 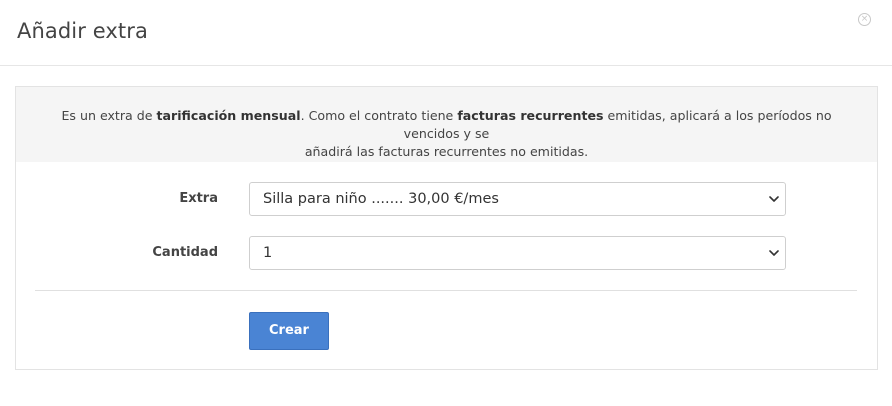 What do you see at coordinates (268, 253) in the screenshot?
I see `cantidad-select-value: 1` at bounding box center [268, 253].